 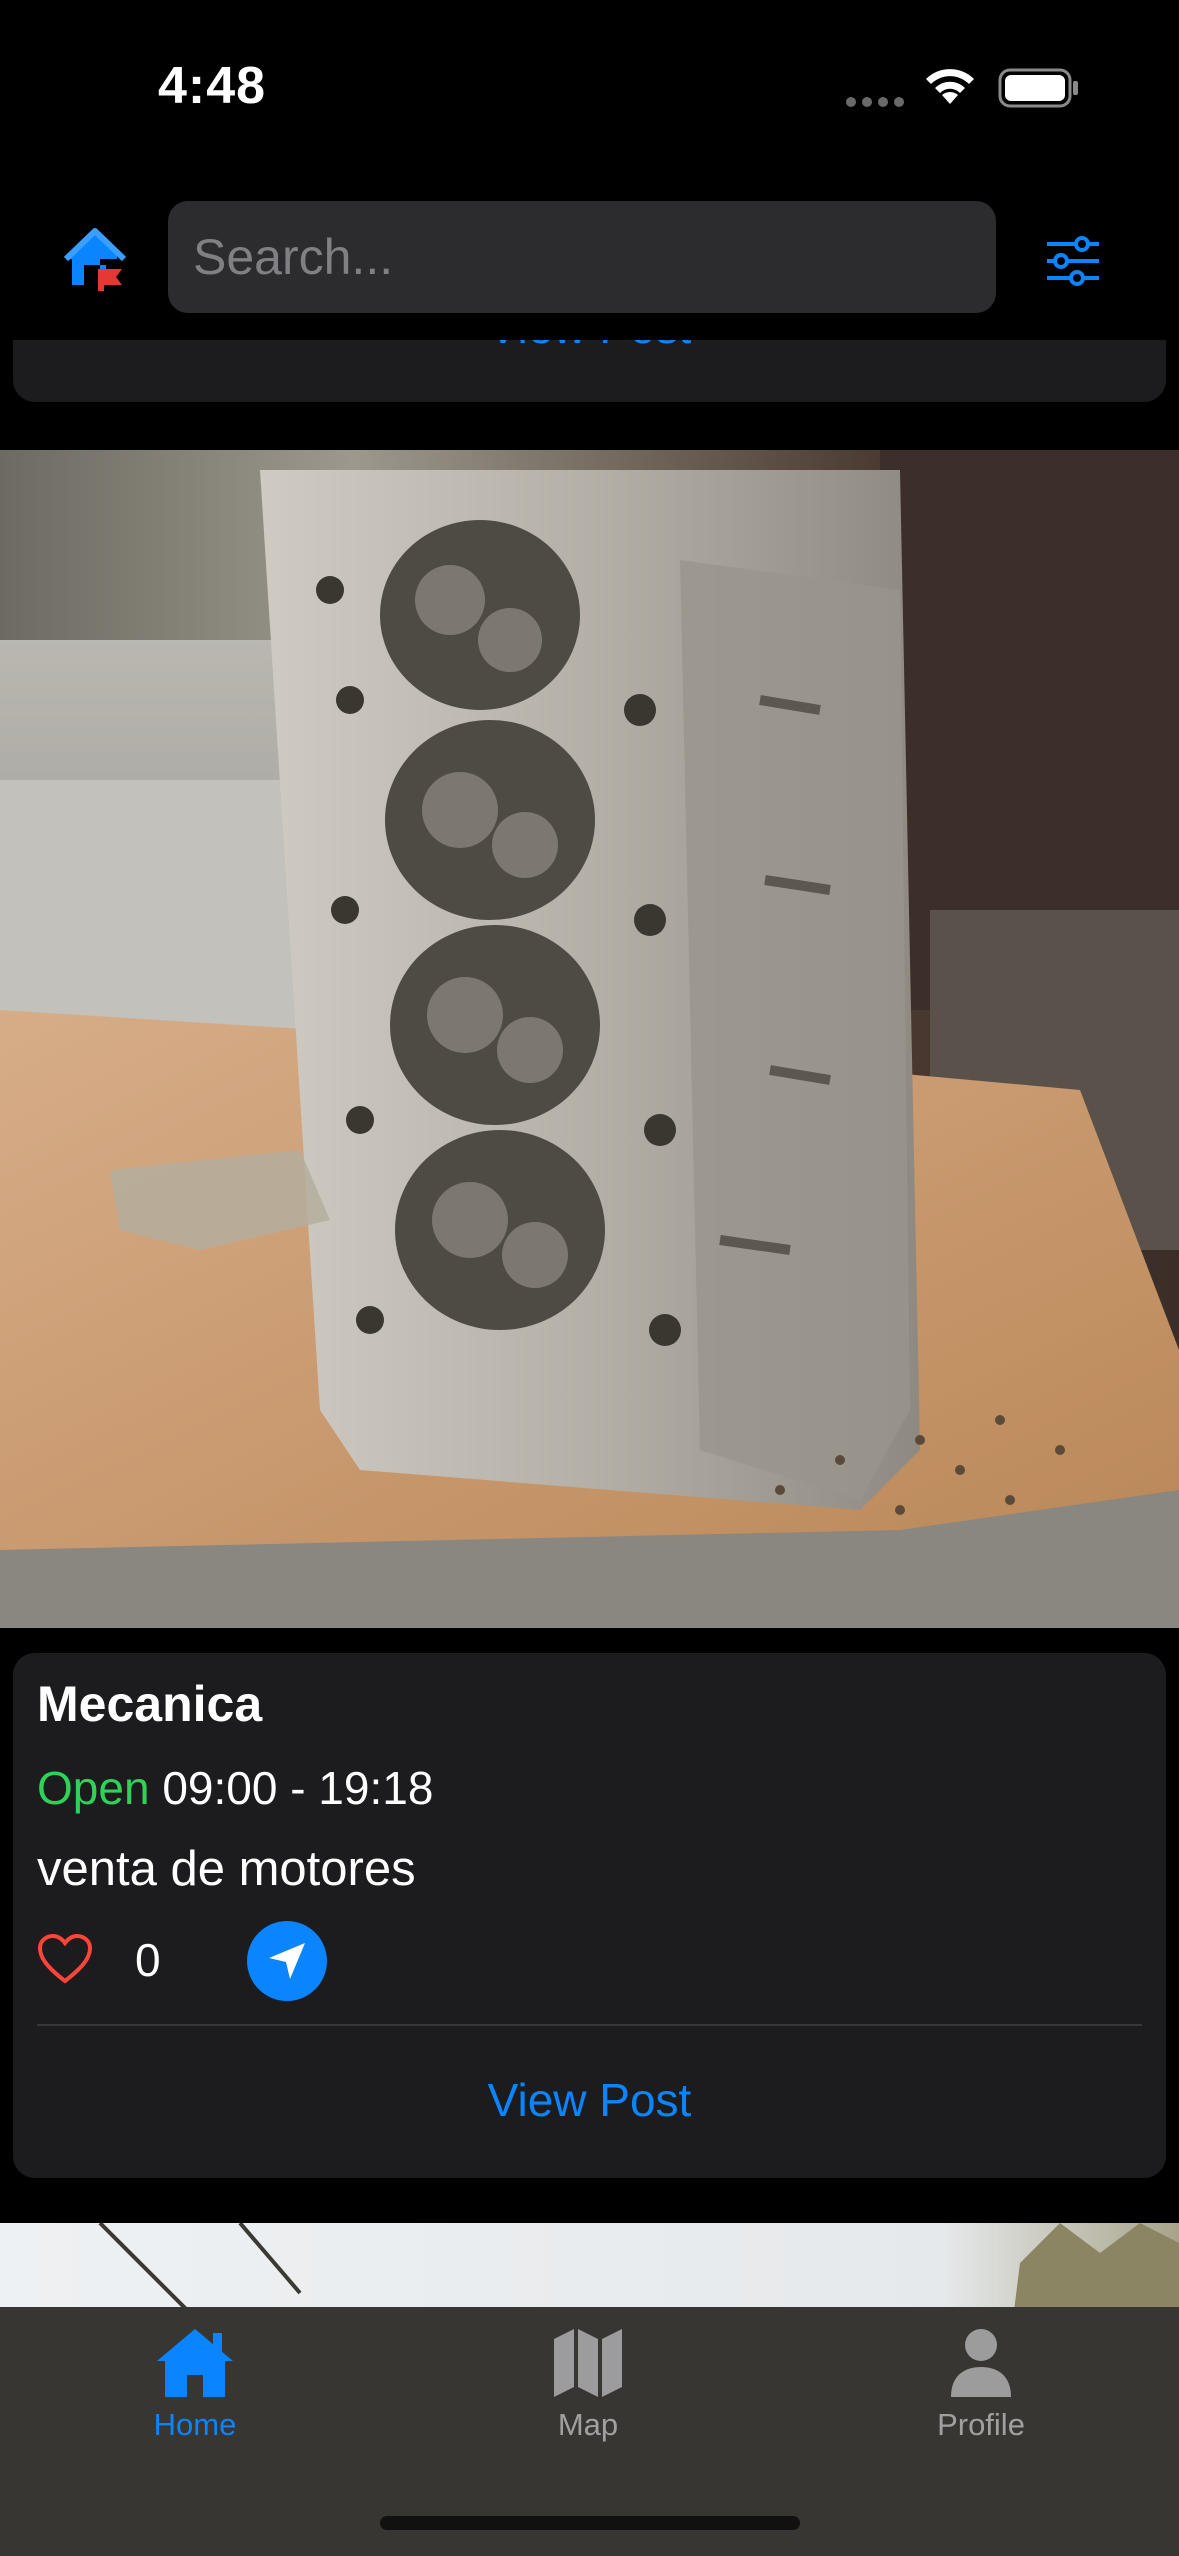 What do you see at coordinates (589, 2025) in the screenshot?
I see `card-divider` at bounding box center [589, 2025].